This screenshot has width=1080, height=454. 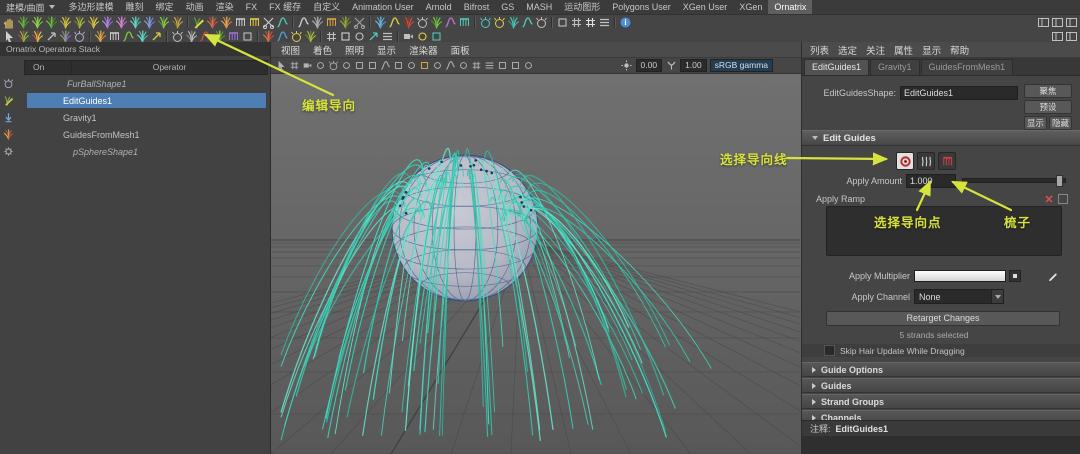 What do you see at coordinates (943, 318) in the screenshot?
I see `retarget-changes-button: Retarget Changes` at bounding box center [943, 318].